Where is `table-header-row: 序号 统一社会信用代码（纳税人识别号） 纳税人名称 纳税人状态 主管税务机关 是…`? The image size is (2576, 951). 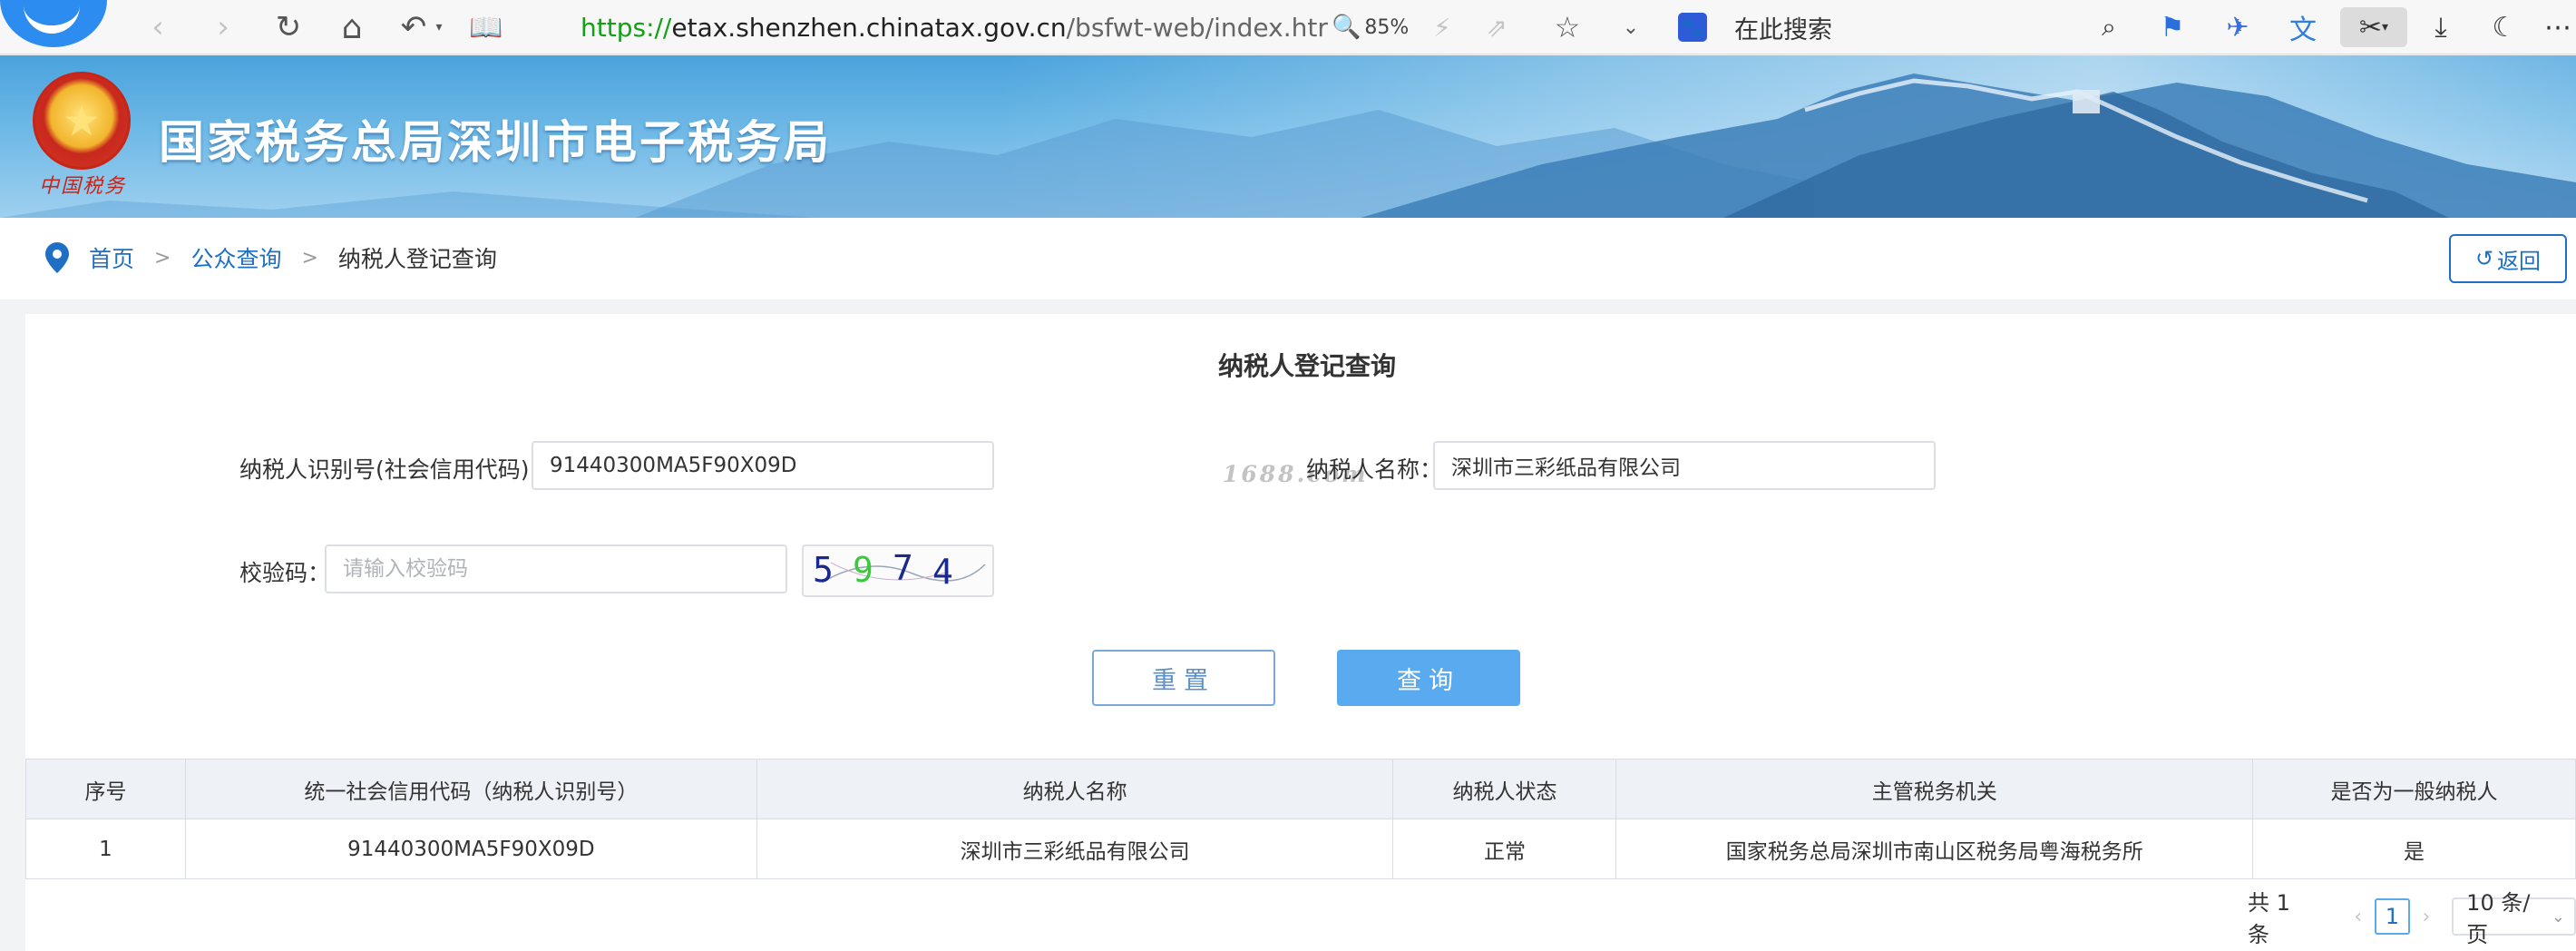
table-header-row: 序号 统一社会信用代码（纳税人识别号） 纳税人名称 纳税人状态 主管税务机关 是… is located at coordinates (1300, 789).